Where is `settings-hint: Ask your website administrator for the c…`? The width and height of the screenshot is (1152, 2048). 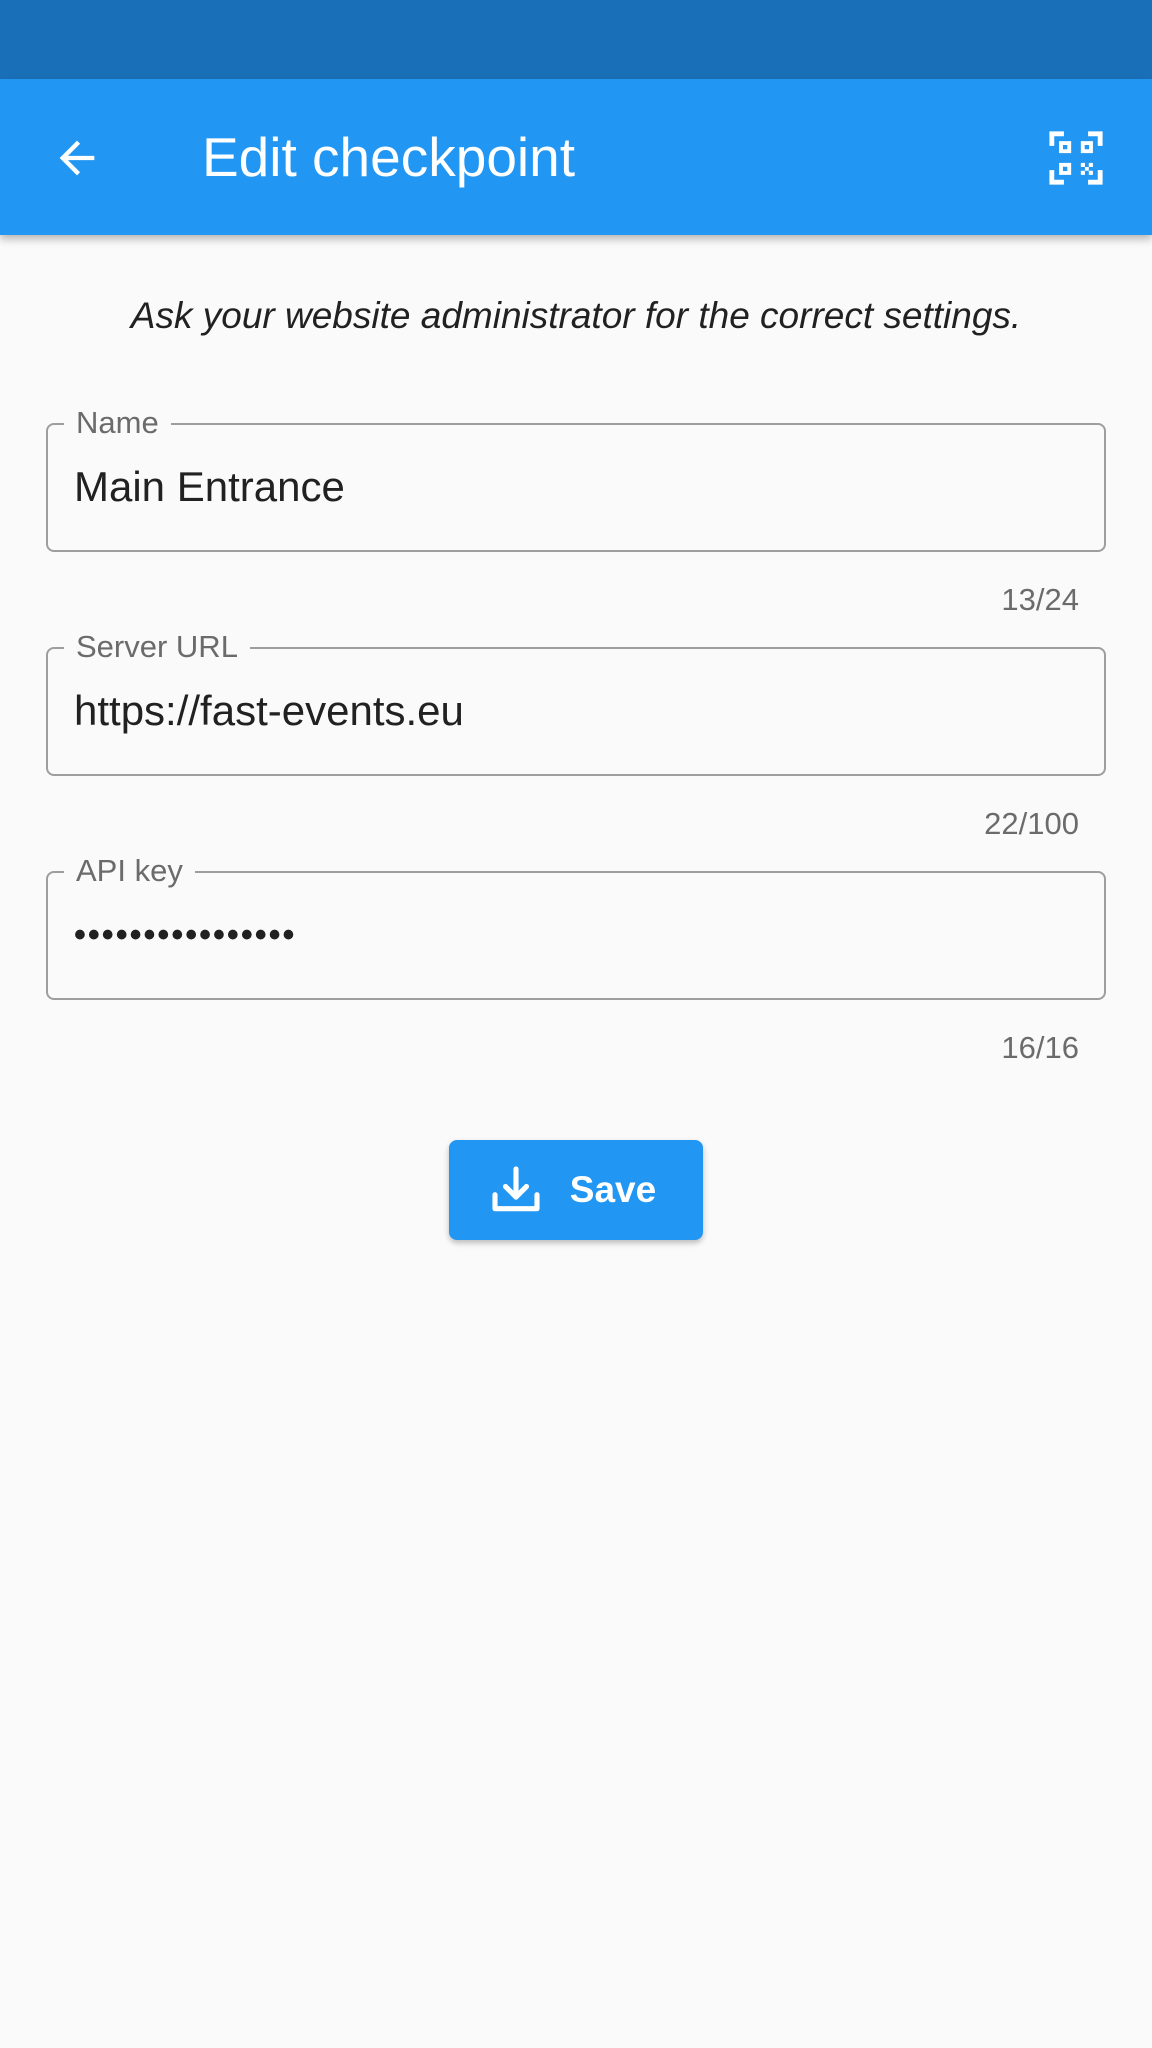
settings-hint: Ask your website administrator for the c… is located at coordinates (576, 315).